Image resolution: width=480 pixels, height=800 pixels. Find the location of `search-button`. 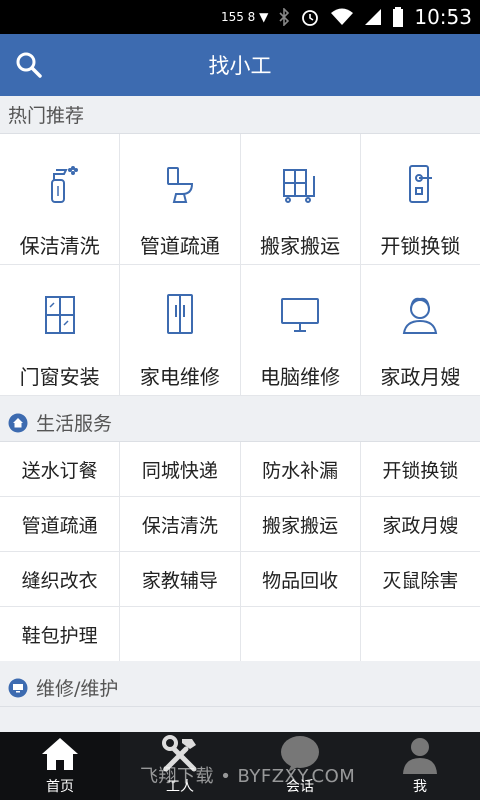

search-button is located at coordinates (29, 65).